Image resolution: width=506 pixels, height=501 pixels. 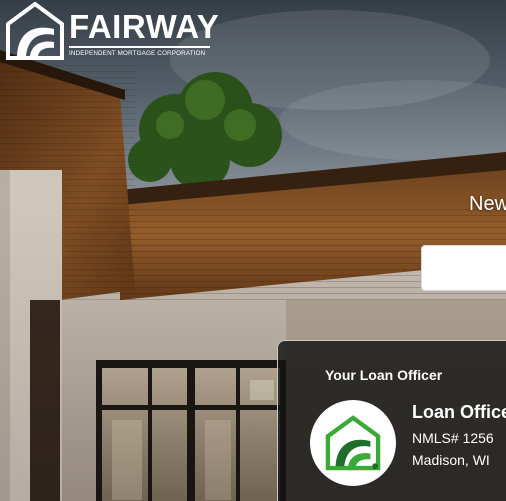 I want to click on fairway-logo-icon, so click(x=353, y=443).